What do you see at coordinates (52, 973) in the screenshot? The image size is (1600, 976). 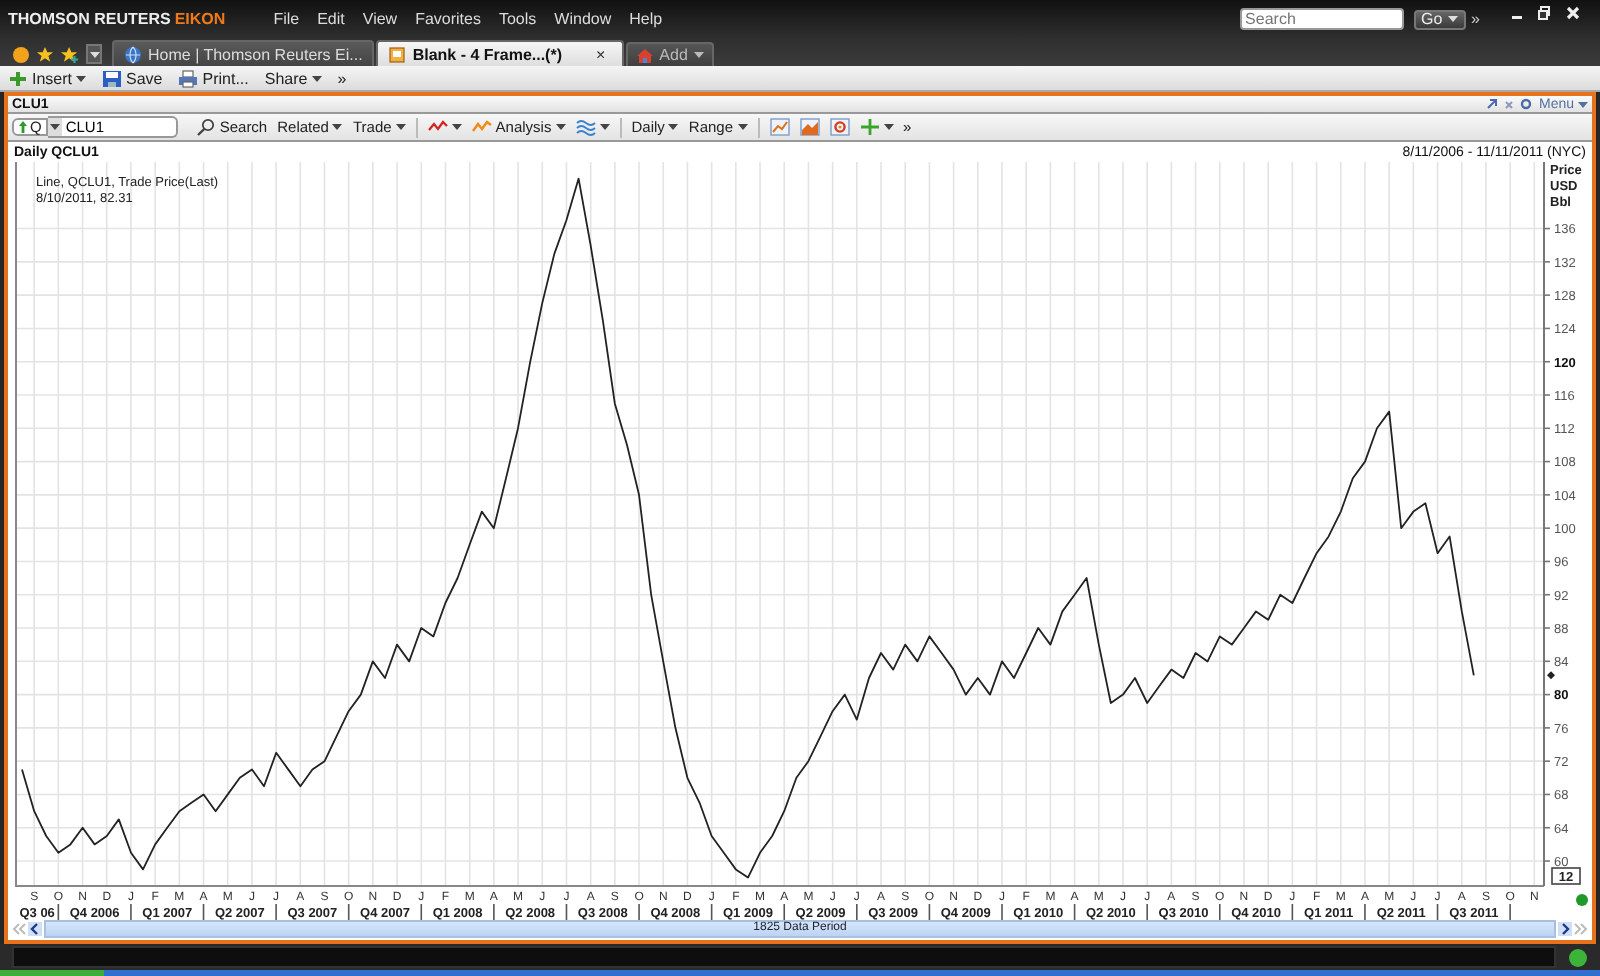 I see `start-button` at bounding box center [52, 973].